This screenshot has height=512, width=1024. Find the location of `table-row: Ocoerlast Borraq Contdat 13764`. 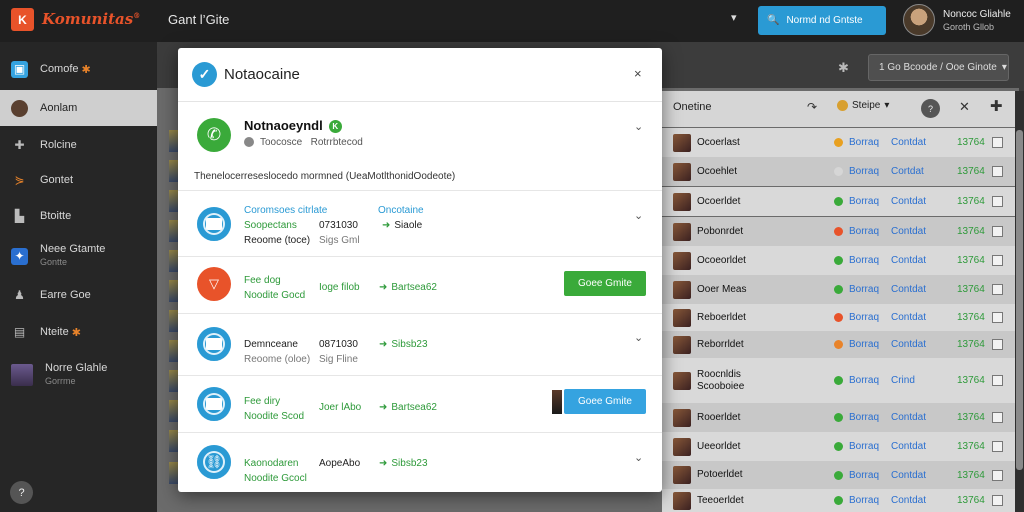

table-row: Ocoerlast Borraq Contdat 13764 is located at coordinates (838, 142).